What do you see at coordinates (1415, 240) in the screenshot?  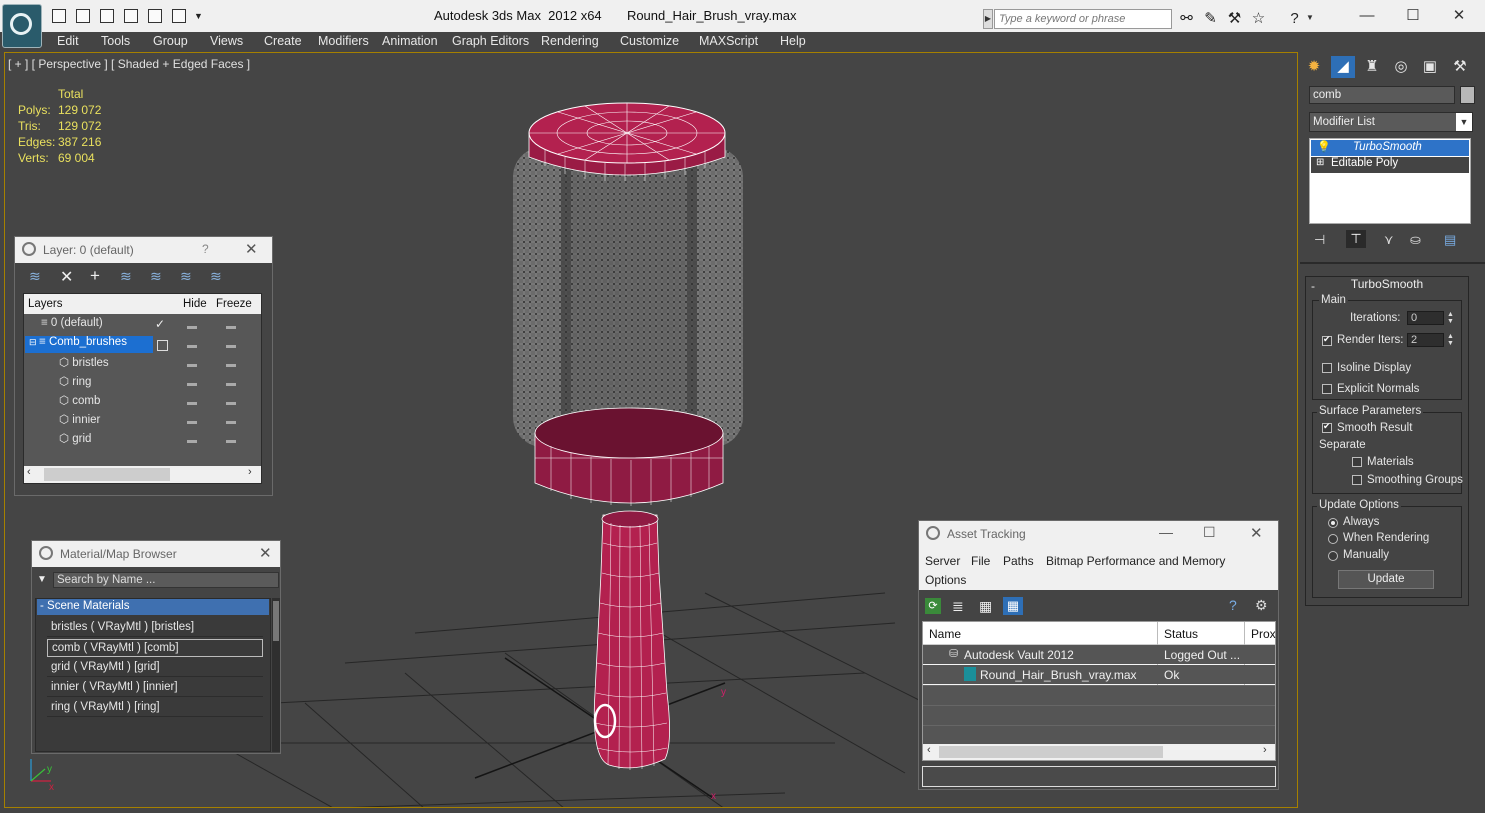 I see `remove-modifier-icon: ⛀` at bounding box center [1415, 240].